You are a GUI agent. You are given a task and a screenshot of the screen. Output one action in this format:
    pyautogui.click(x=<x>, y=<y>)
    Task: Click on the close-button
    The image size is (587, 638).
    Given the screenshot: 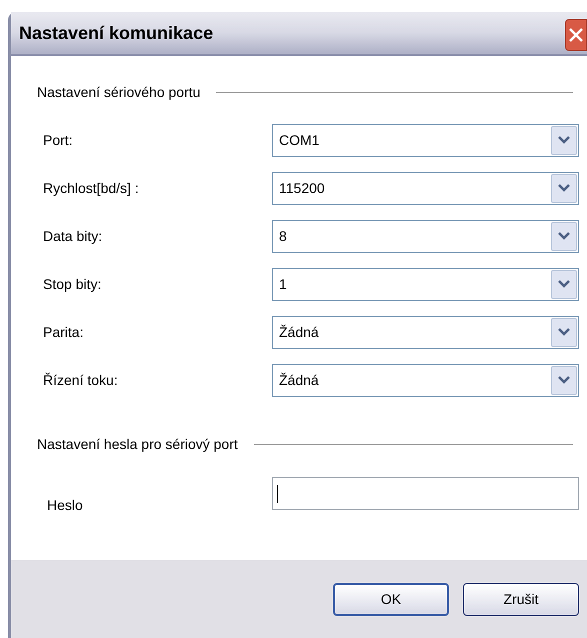 What is the action you would take?
    pyautogui.click(x=576, y=35)
    